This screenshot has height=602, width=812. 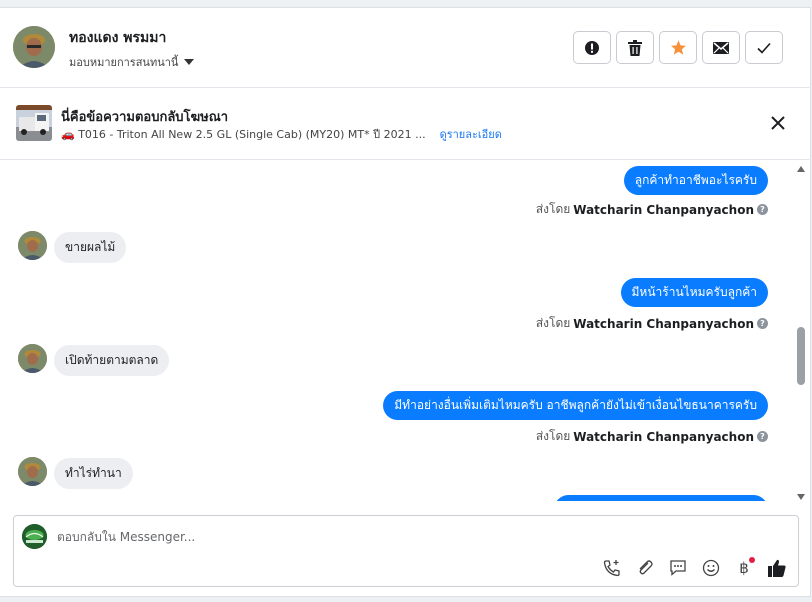 I want to click on star-button, so click(x=678, y=47).